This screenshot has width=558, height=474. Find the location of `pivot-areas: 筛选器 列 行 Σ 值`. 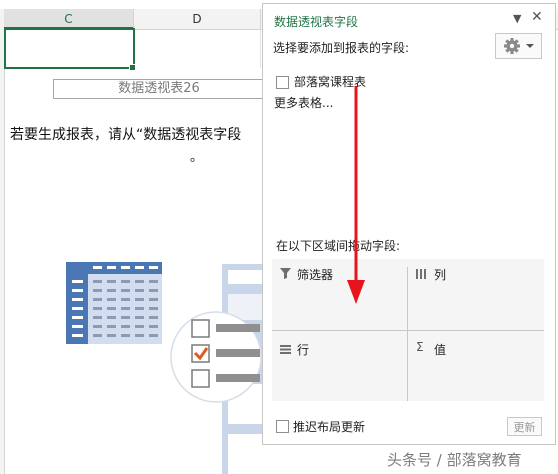

pivot-areas: 筛选器 列 行 Σ 值 is located at coordinates (408, 330).